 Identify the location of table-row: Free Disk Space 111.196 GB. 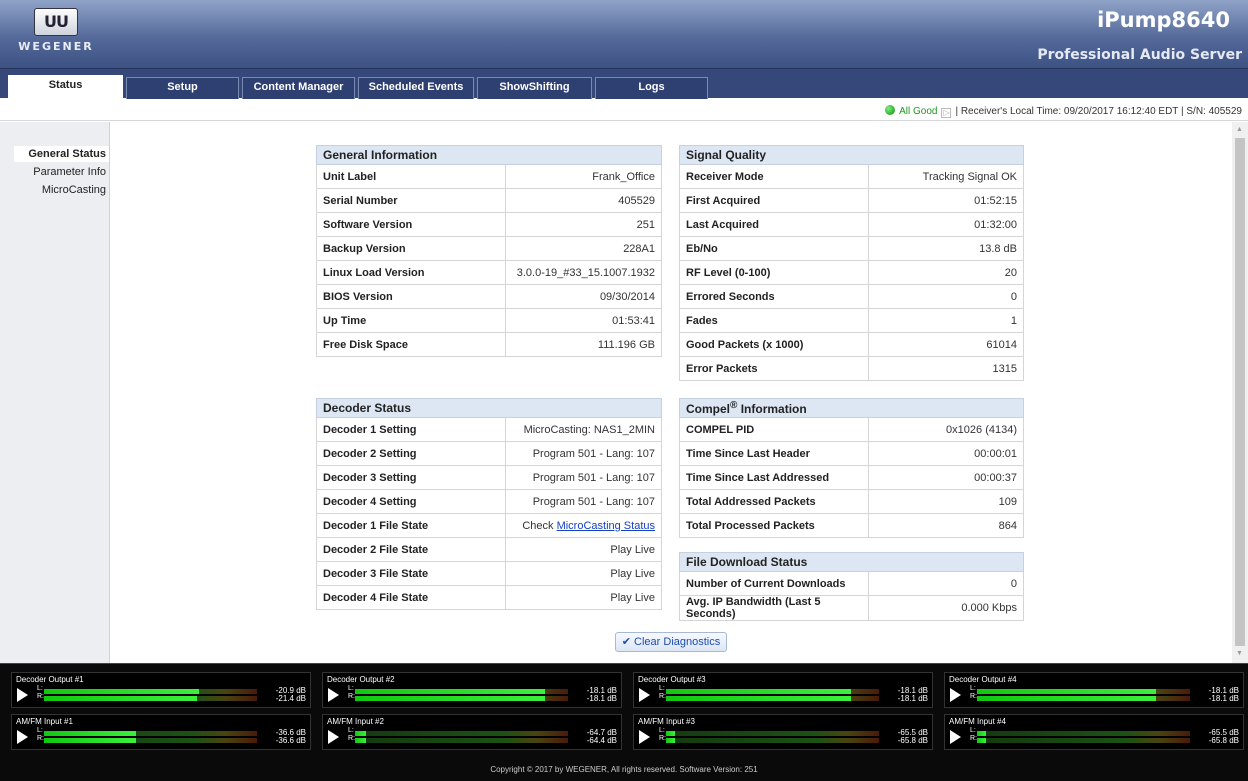
(488, 344).